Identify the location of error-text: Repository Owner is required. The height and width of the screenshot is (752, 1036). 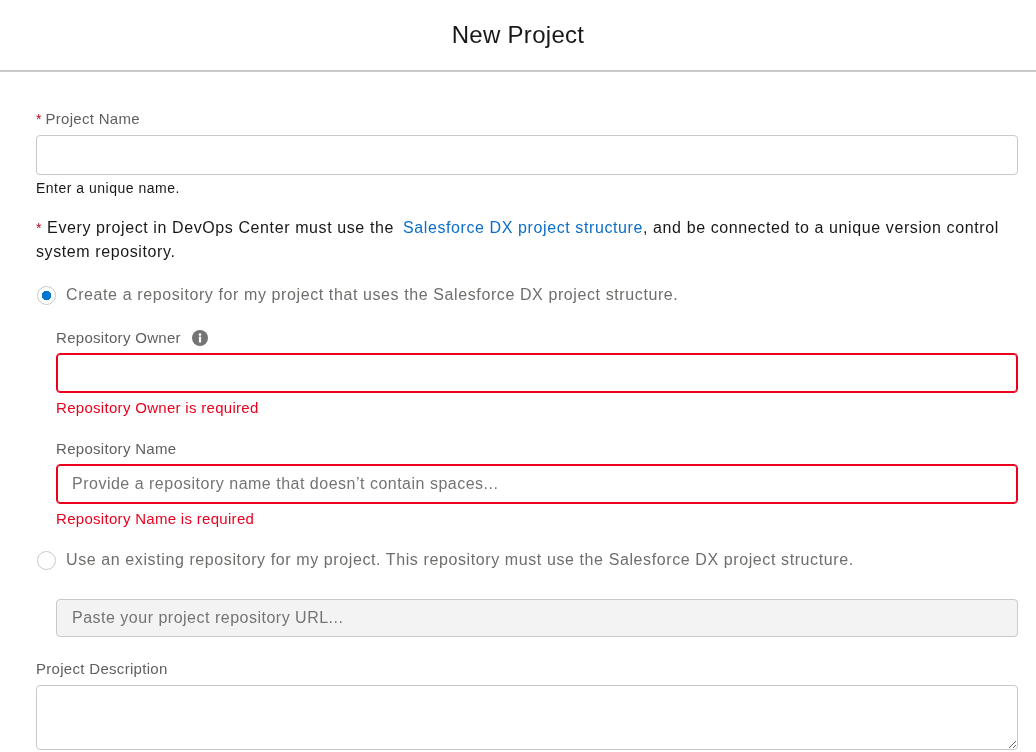
(158, 408).